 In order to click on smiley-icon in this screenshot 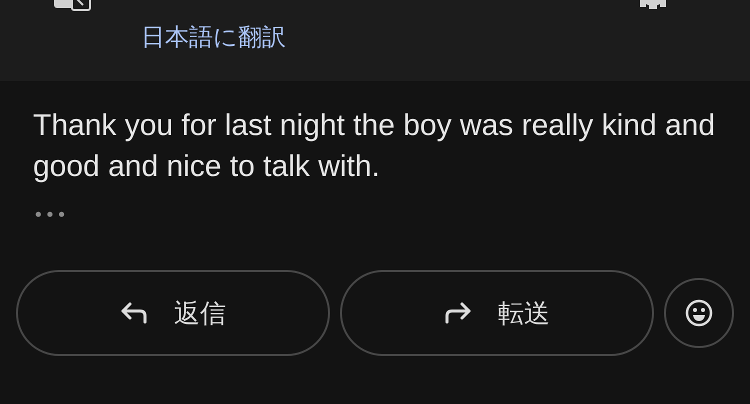, I will do `click(699, 313)`.